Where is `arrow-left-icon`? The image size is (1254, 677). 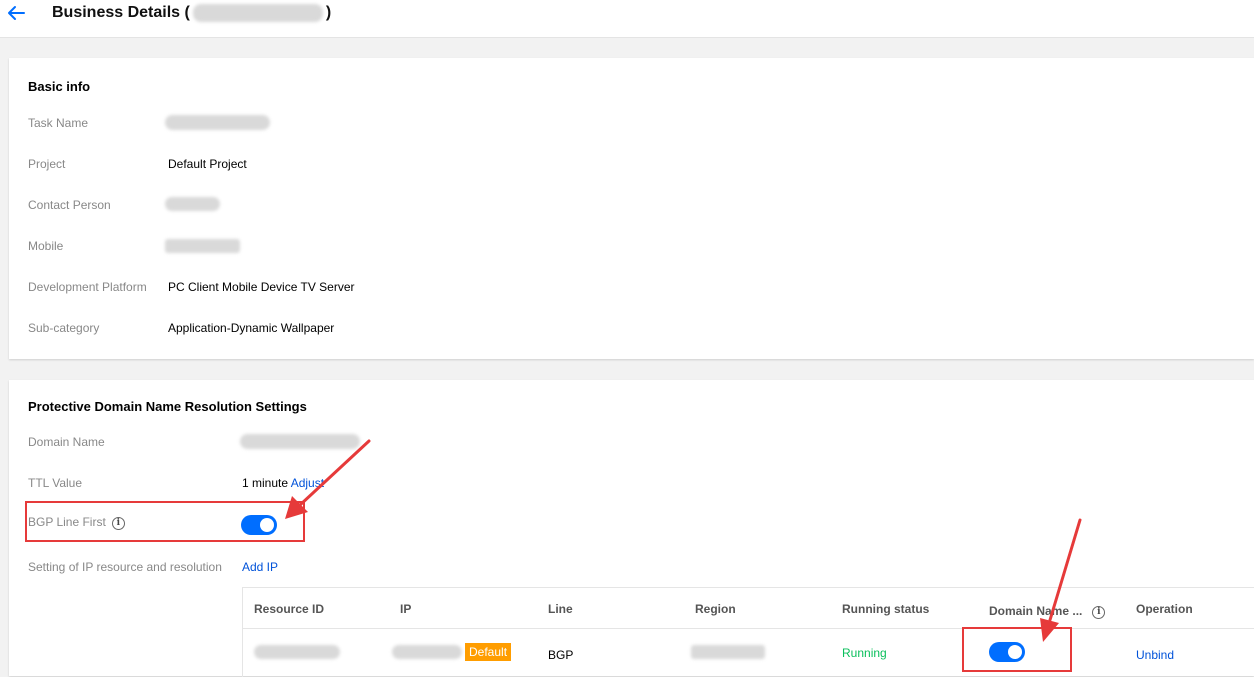 arrow-left-icon is located at coordinates (16, 13).